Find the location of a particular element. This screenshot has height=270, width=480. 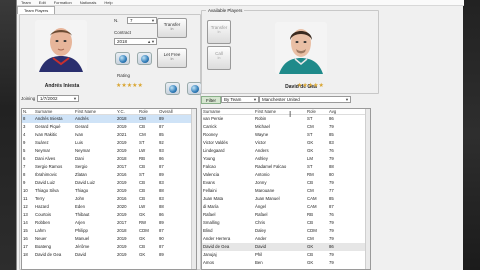

table-row: 11 Terry John 2016 CB 83 is located at coordinates (109, 199).